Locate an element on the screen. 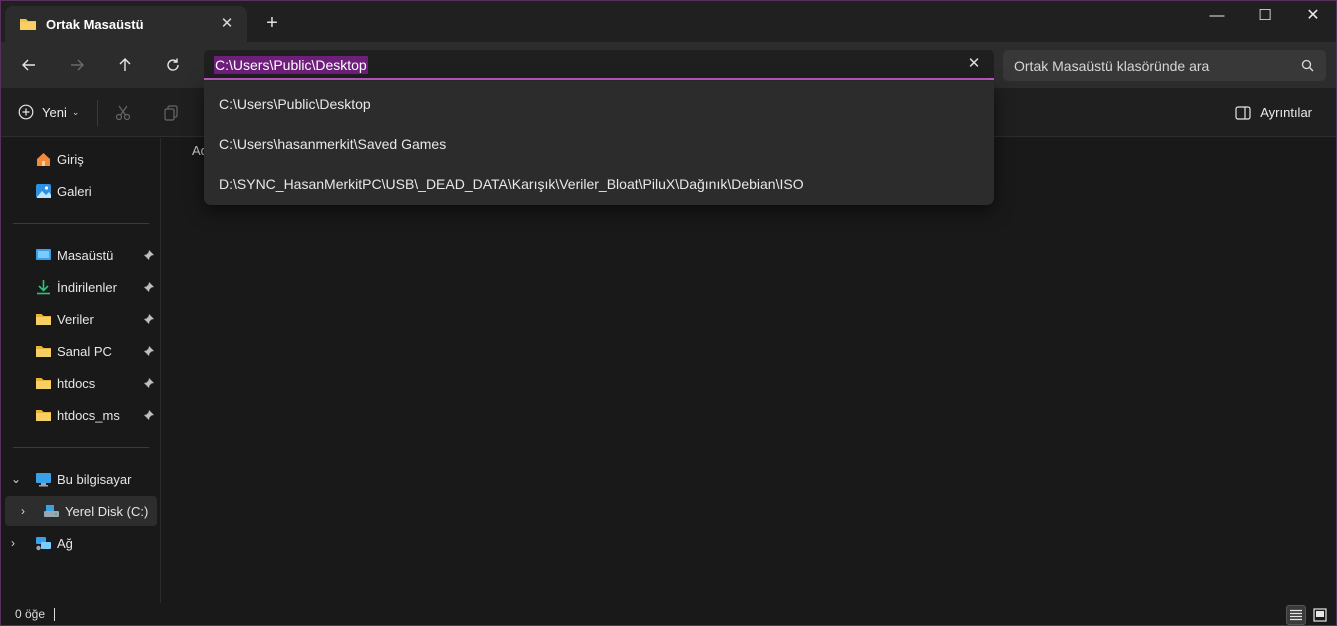 The width and height of the screenshot is (1337, 626). tiles-view-button is located at coordinates (1320, 615).